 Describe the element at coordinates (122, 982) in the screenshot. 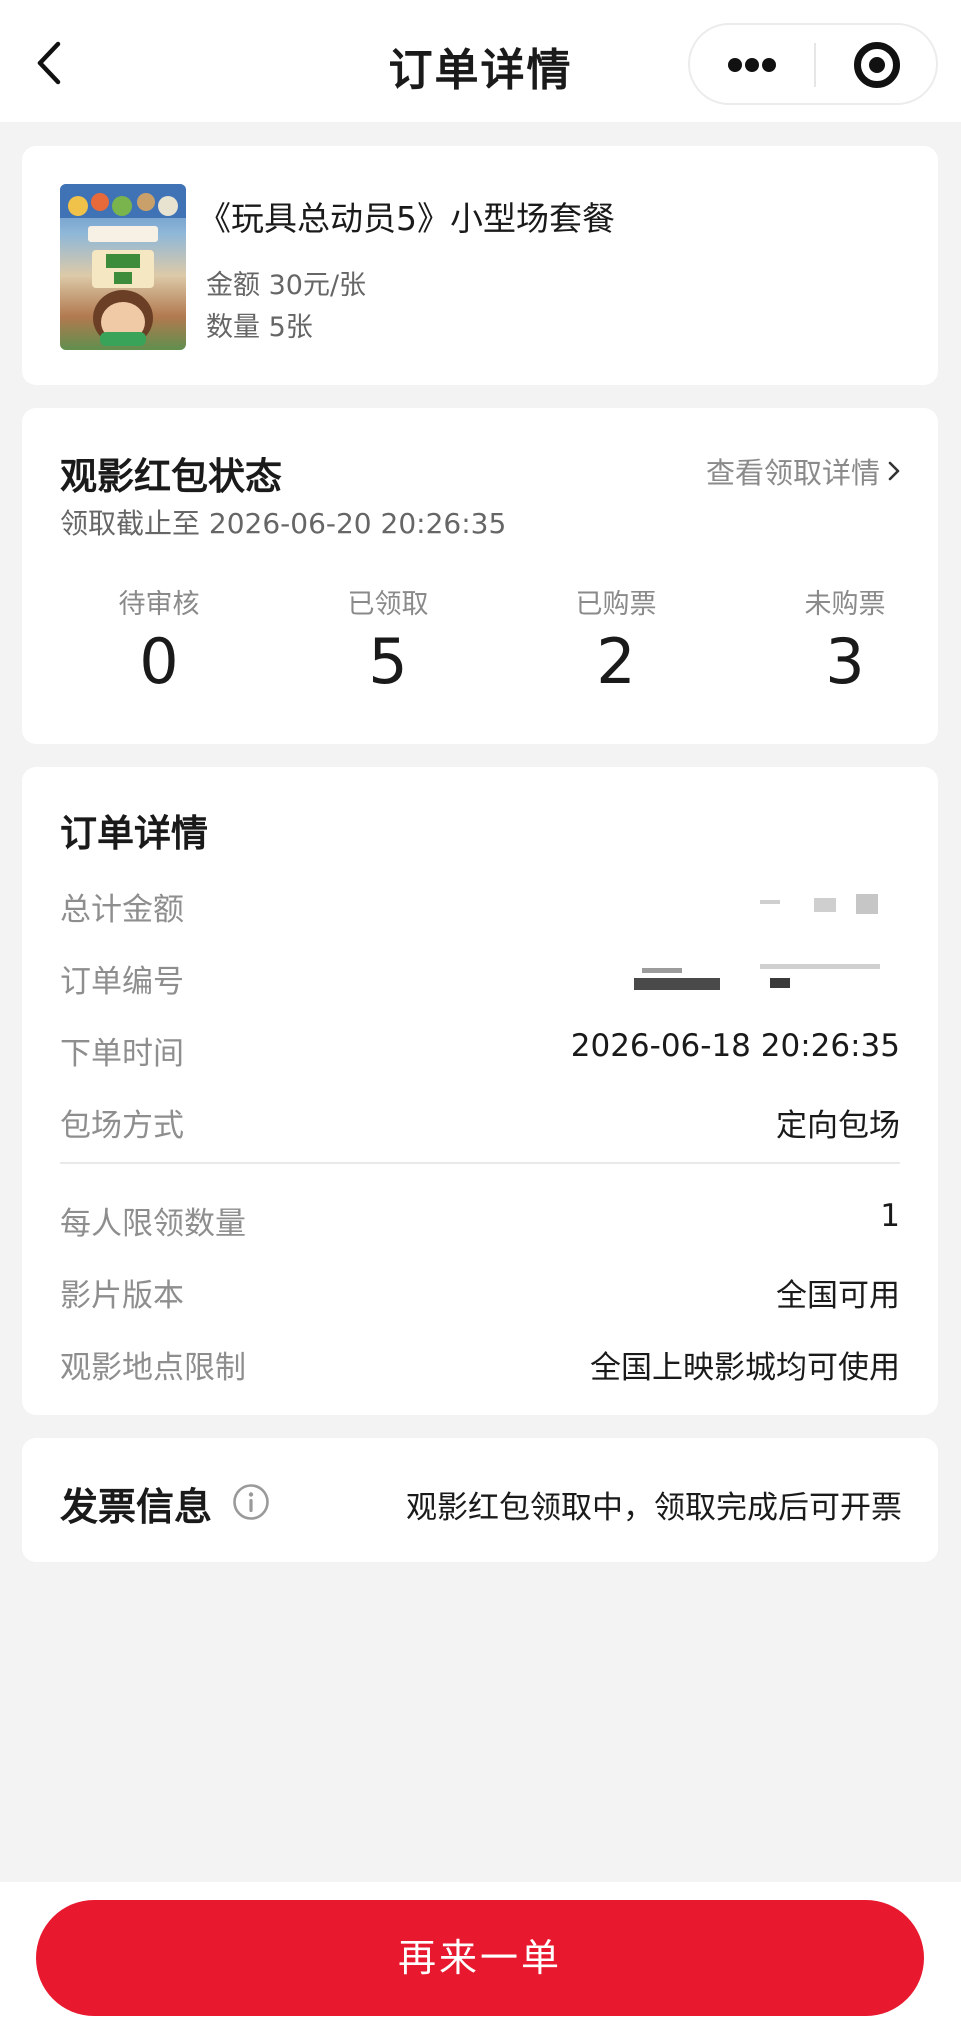

I see `row-label: 订单编号` at that location.